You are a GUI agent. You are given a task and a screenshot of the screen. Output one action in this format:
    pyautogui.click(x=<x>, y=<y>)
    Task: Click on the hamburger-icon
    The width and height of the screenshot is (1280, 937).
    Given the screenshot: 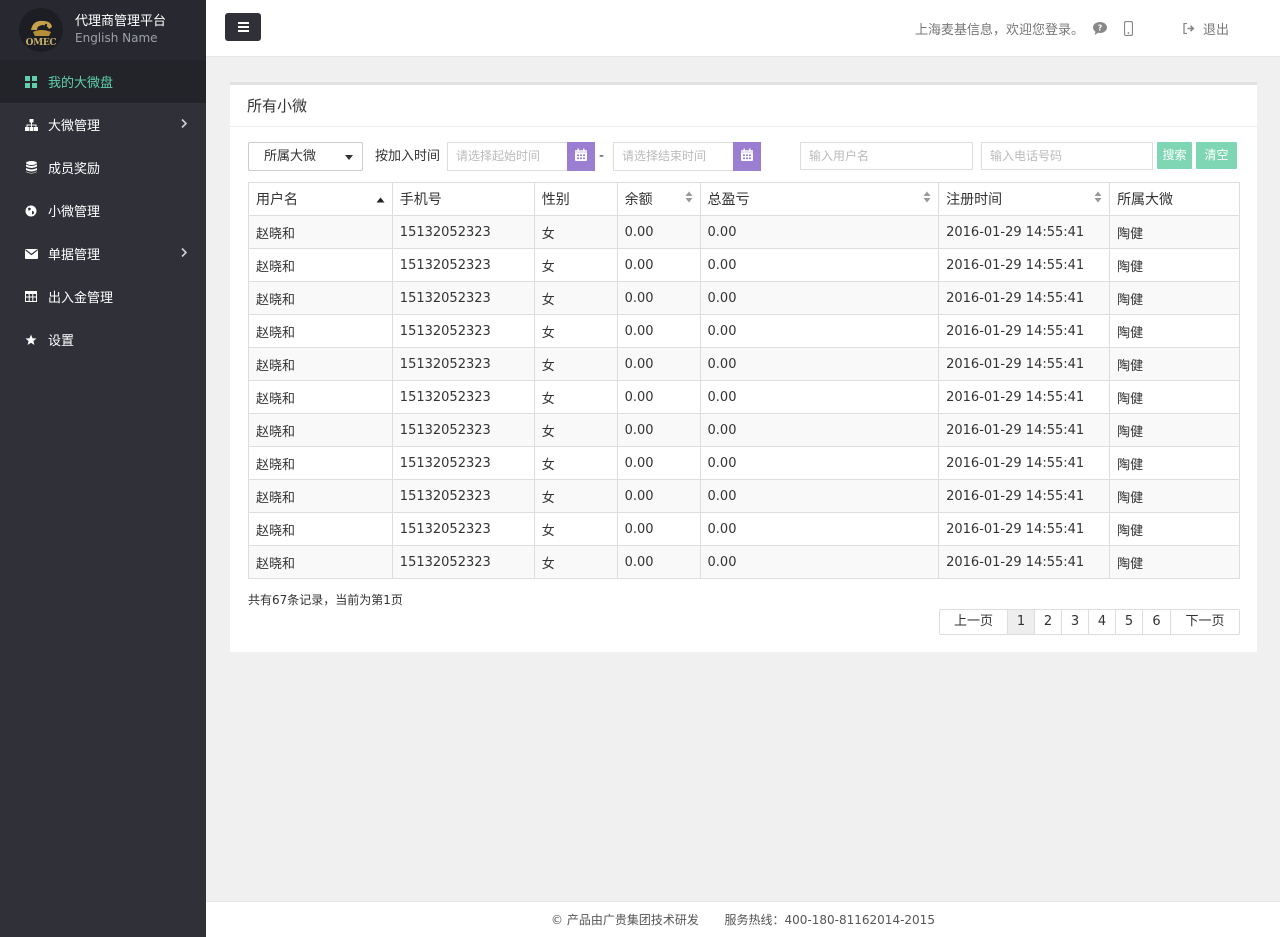 What is the action you would take?
    pyautogui.click(x=243, y=27)
    